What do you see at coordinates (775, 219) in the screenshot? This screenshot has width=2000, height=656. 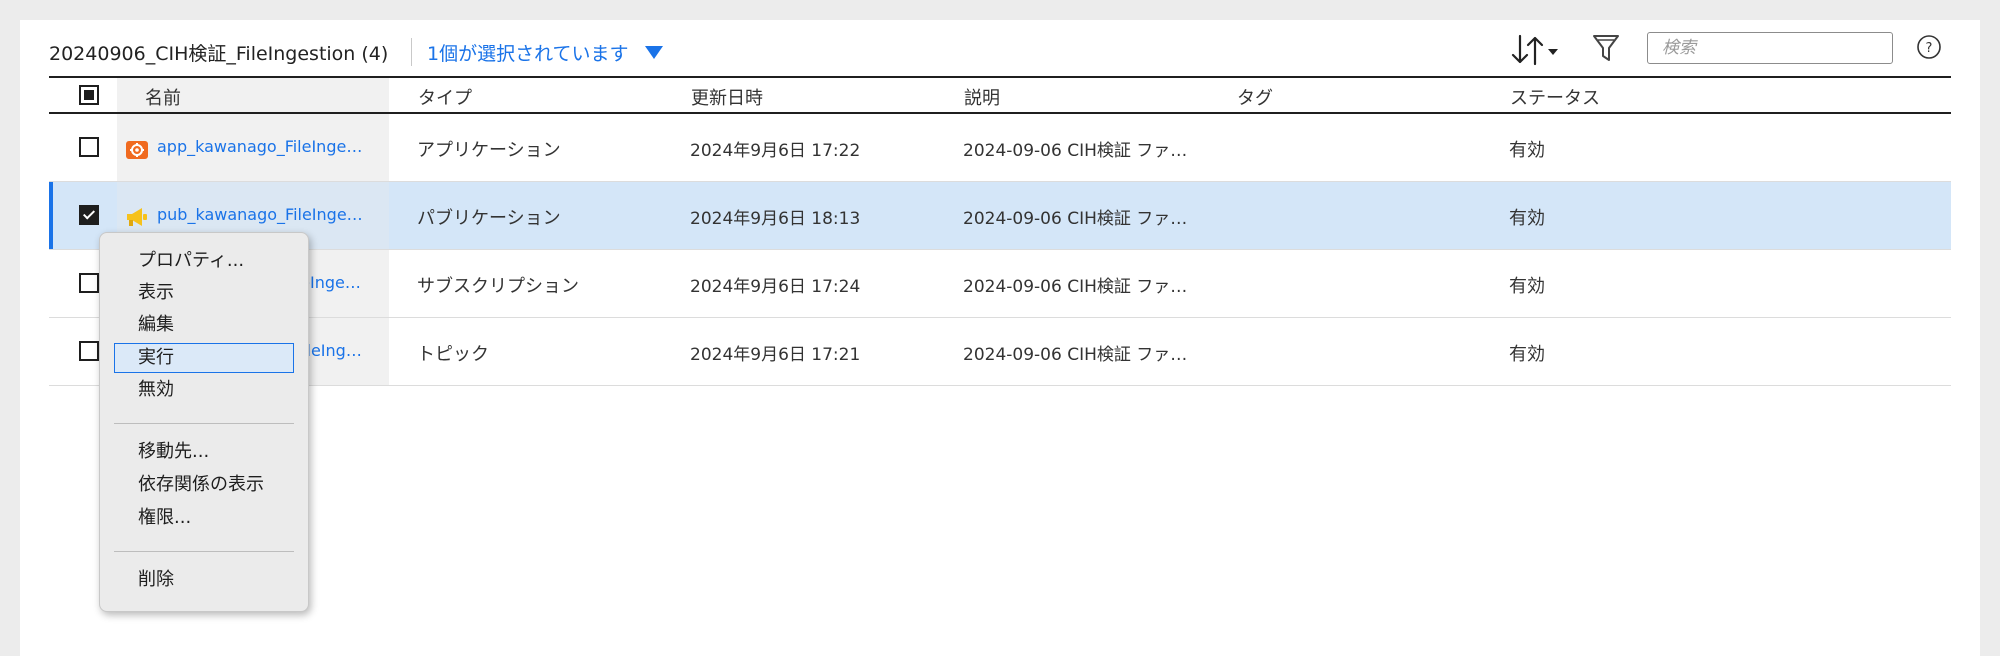 I see `asset-updated: 2024年9月6日 18:13` at bounding box center [775, 219].